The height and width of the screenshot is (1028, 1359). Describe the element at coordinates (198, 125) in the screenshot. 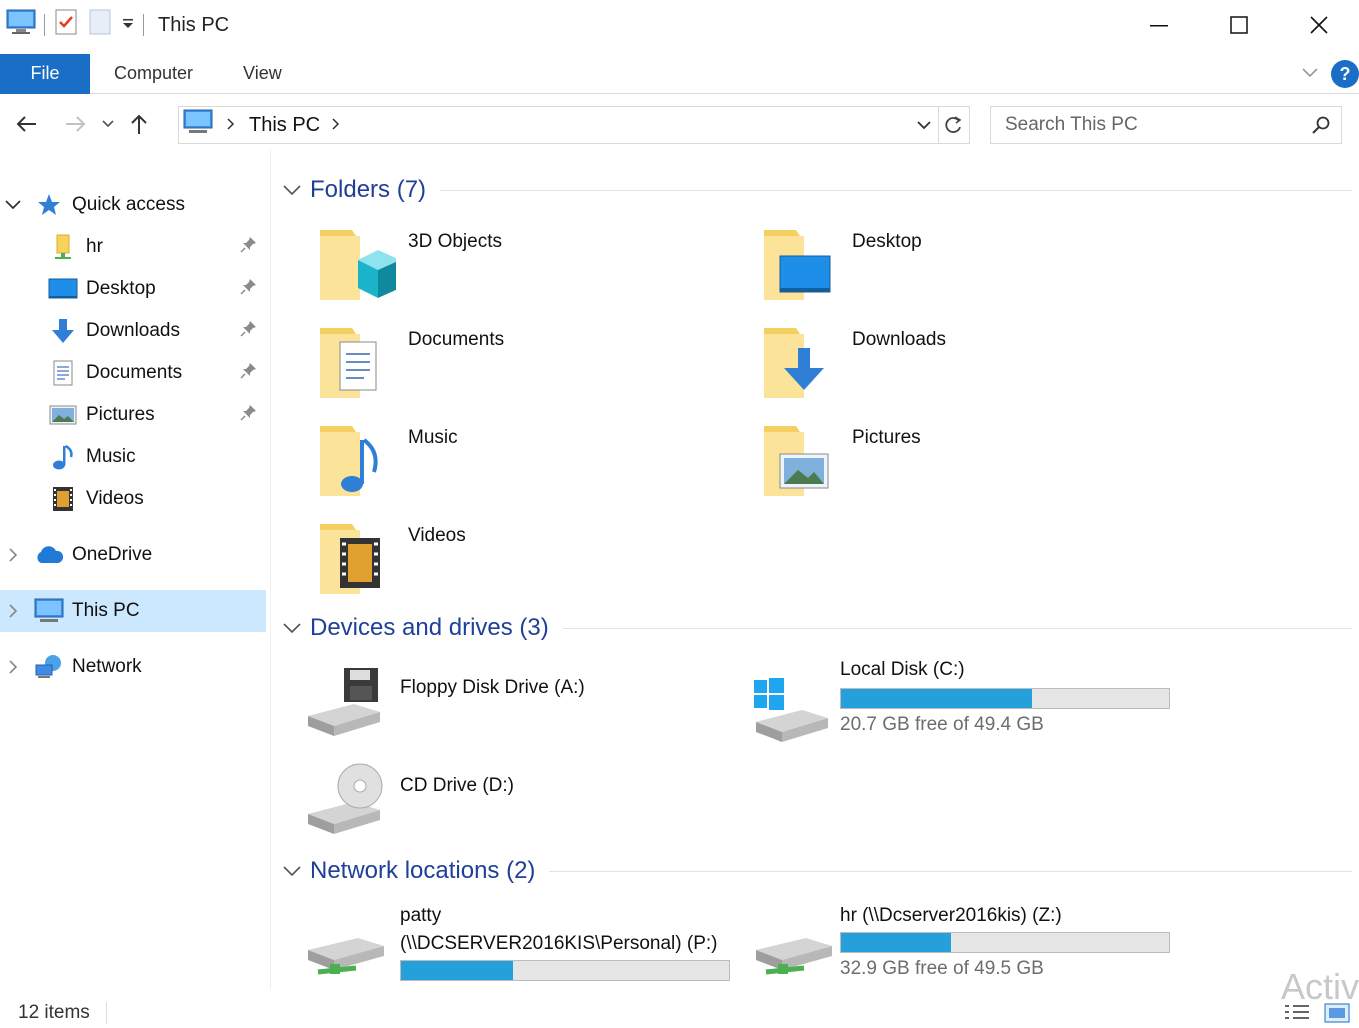

I see `this-pc-icon` at that location.